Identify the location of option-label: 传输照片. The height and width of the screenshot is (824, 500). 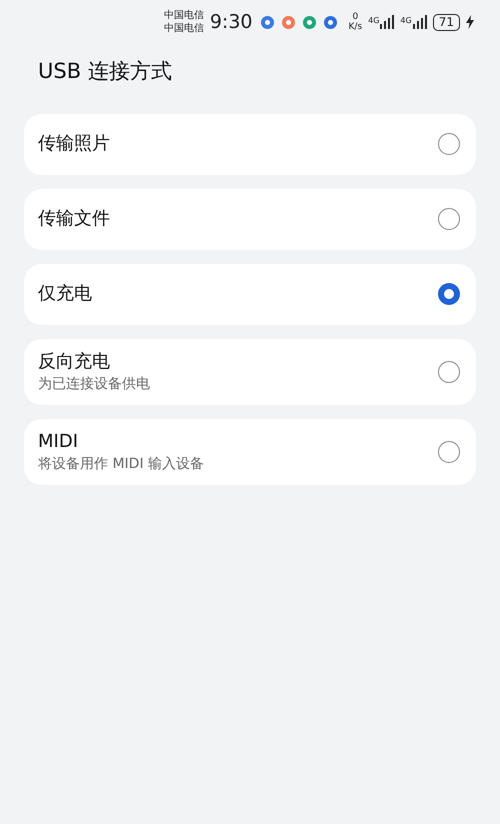
(74, 144).